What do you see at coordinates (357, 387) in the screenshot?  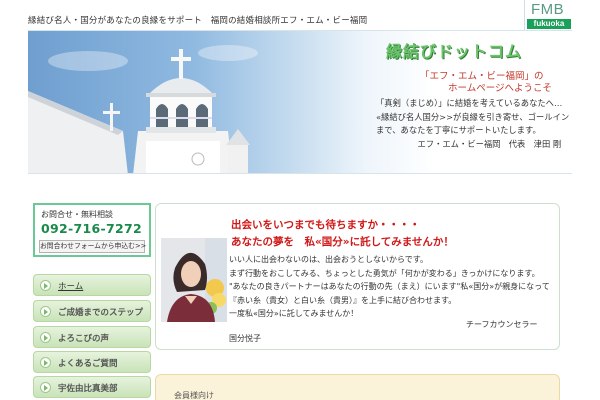 I see `members-section: 会員様向け` at bounding box center [357, 387].